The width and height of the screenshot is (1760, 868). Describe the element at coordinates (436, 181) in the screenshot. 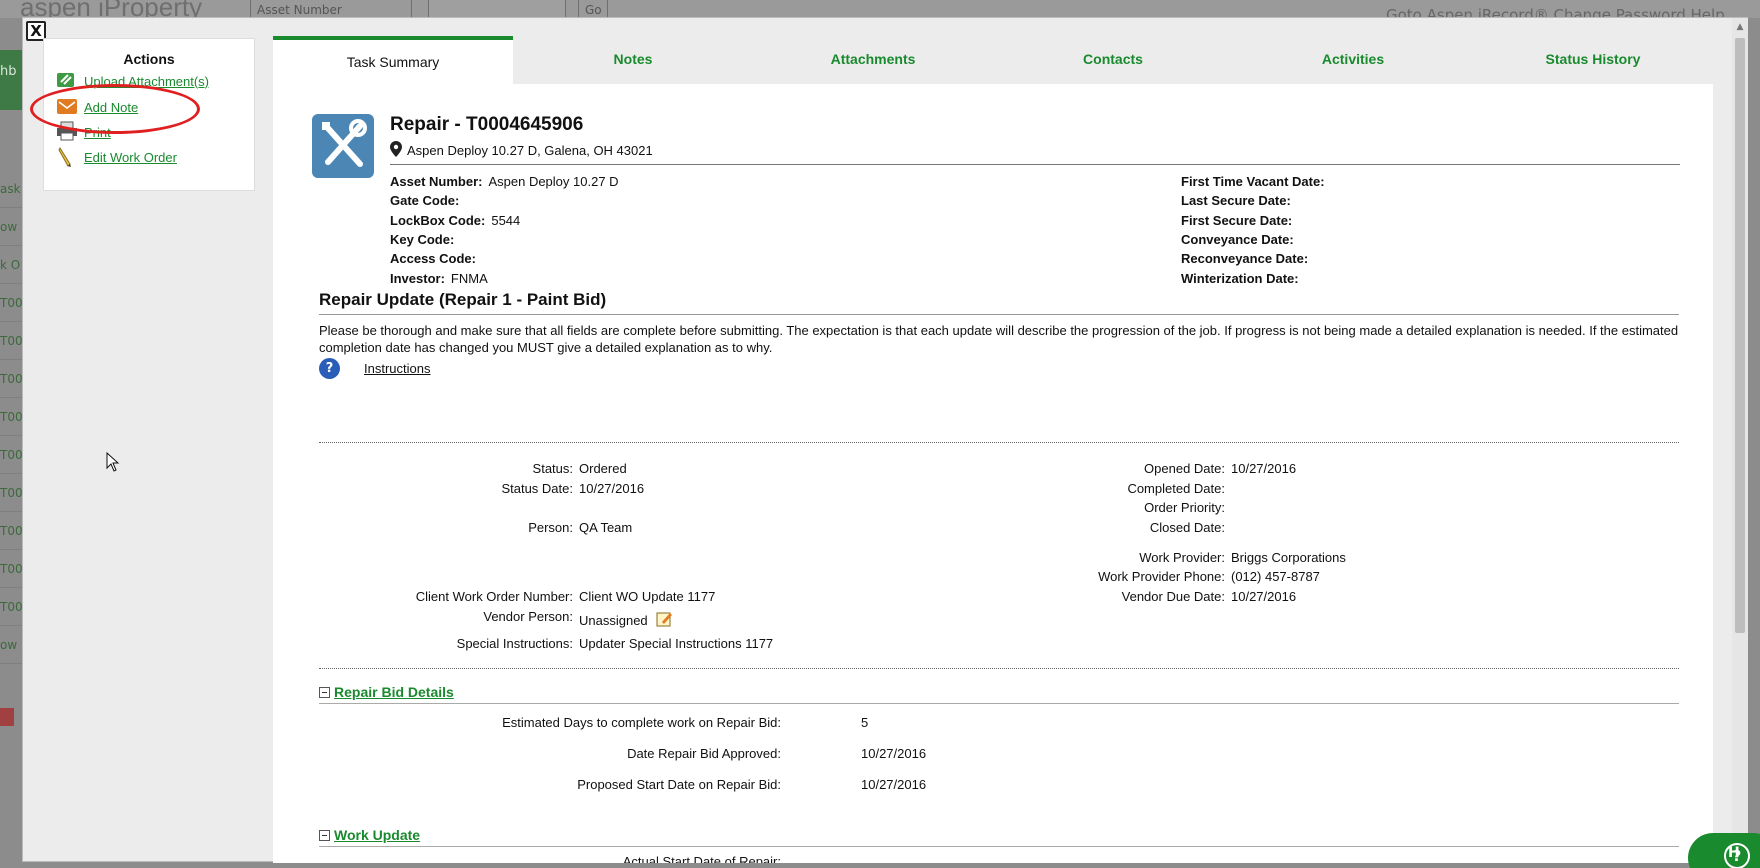

I see `asset-label: Asset Number:` at that location.